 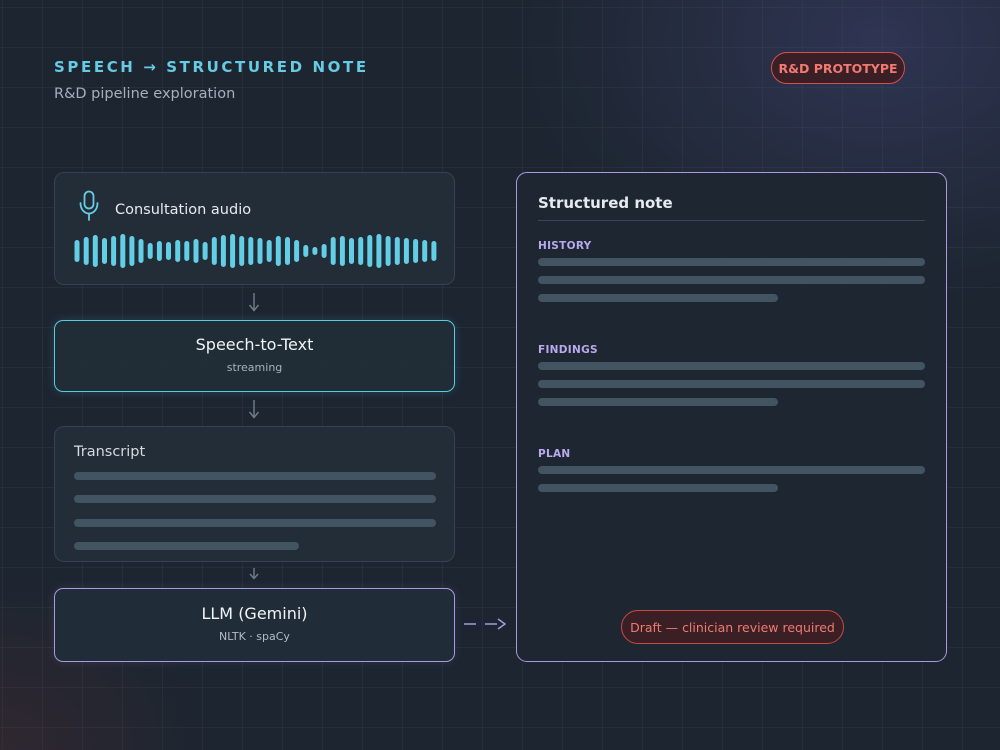 What do you see at coordinates (254, 625) in the screenshot?
I see `llm-node: LLM (Gemini) NLTK · spaCy` at bounding box center [254, 625].